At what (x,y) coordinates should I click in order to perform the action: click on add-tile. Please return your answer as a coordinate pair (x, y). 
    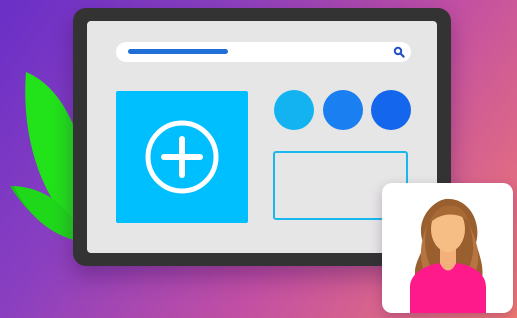
    Looking at the image, I should click on (182, 157).